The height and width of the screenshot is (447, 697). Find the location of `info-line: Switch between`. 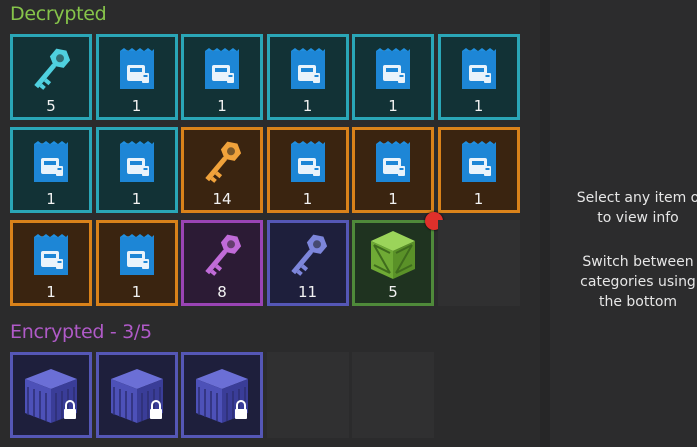

info-line: Switch between is located at coordinates (638, 262).